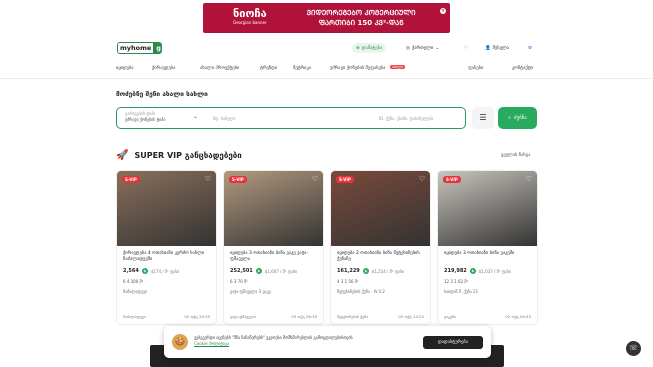 The image size is (653, 367). I want to click on nav-item: კონტაქტი, so click(522, 68).